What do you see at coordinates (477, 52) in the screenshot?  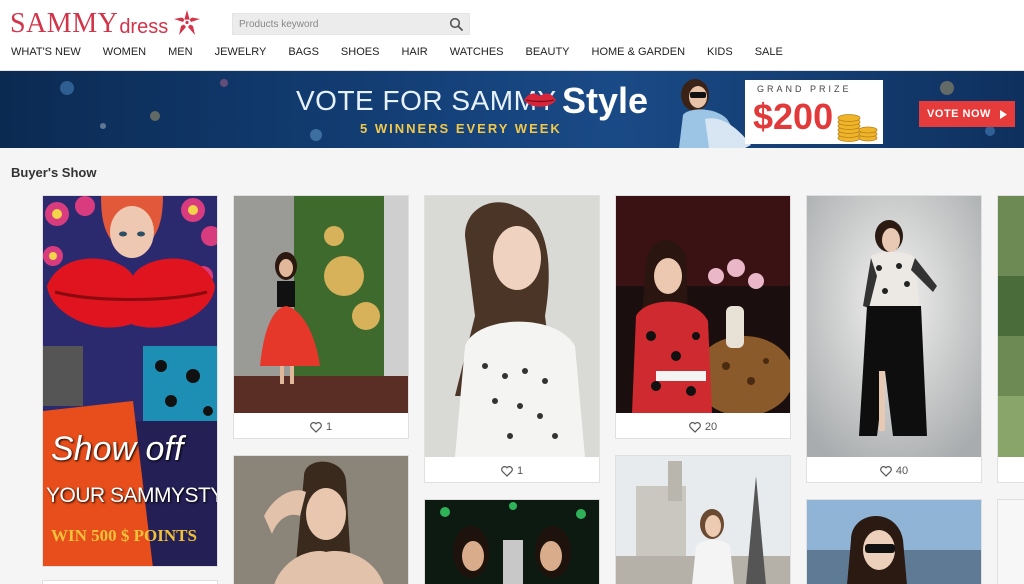 I see `nav-item-watches: WATCHES` at bounding box center [477, 52].